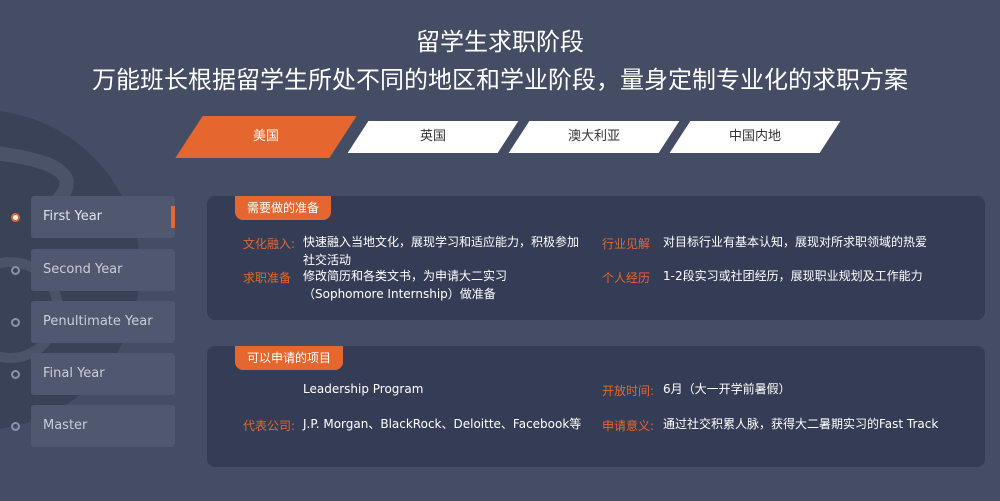  Describe the element at coordinates (441, 251) in the screenshot. I see `culture-value: 快速融入当地文化，展现学习和适应能力，积极参加社交活动` at that location.